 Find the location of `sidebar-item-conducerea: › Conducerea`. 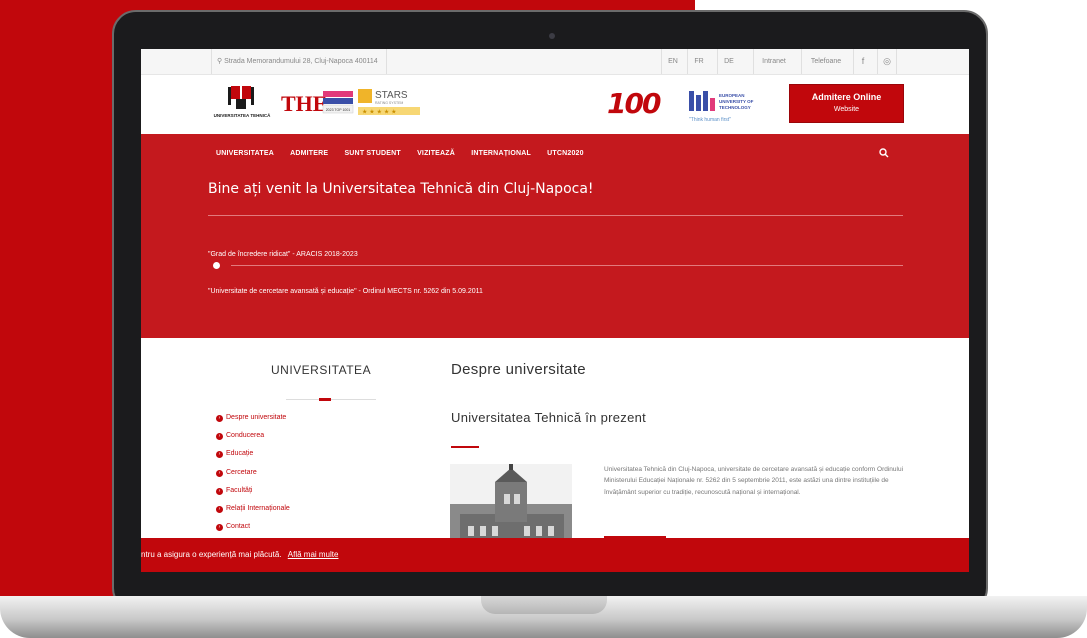

sidebar-item-conducerea: › Conducerea is located at coordinates (253, 441).